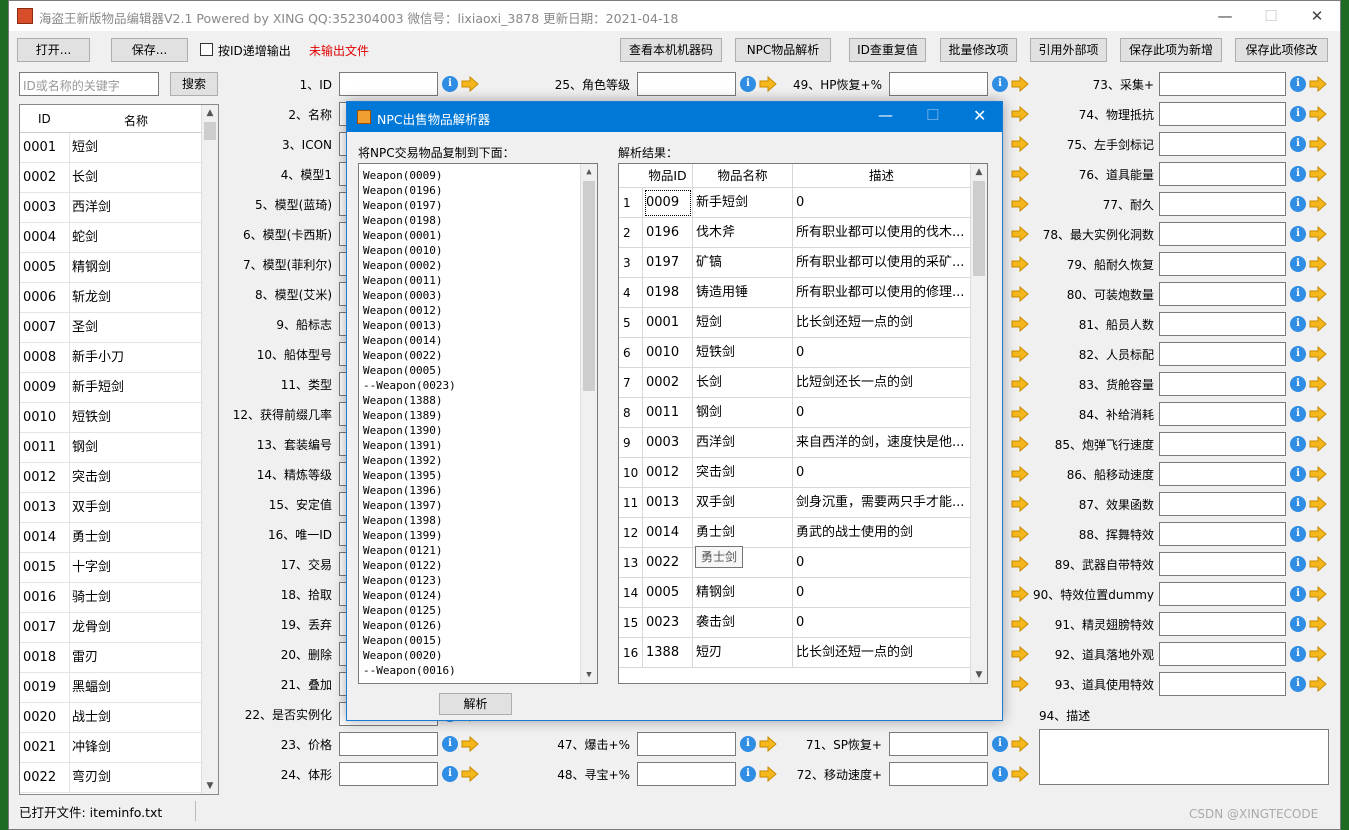 The width and height of the screenshot is (1349, 830). Describe the element at coordinates (111, 208) in the screenshot. I see `list-item: 0003 西洋剑` at that location.